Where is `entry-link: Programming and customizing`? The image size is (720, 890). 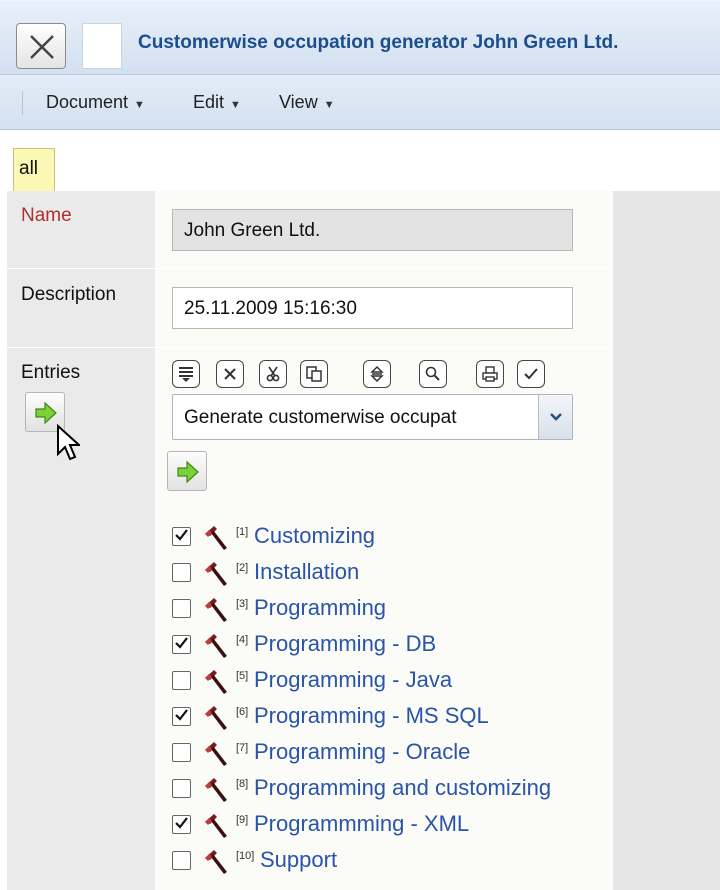
entry-link: Programming and customizing is located at coordinates (402, 788).